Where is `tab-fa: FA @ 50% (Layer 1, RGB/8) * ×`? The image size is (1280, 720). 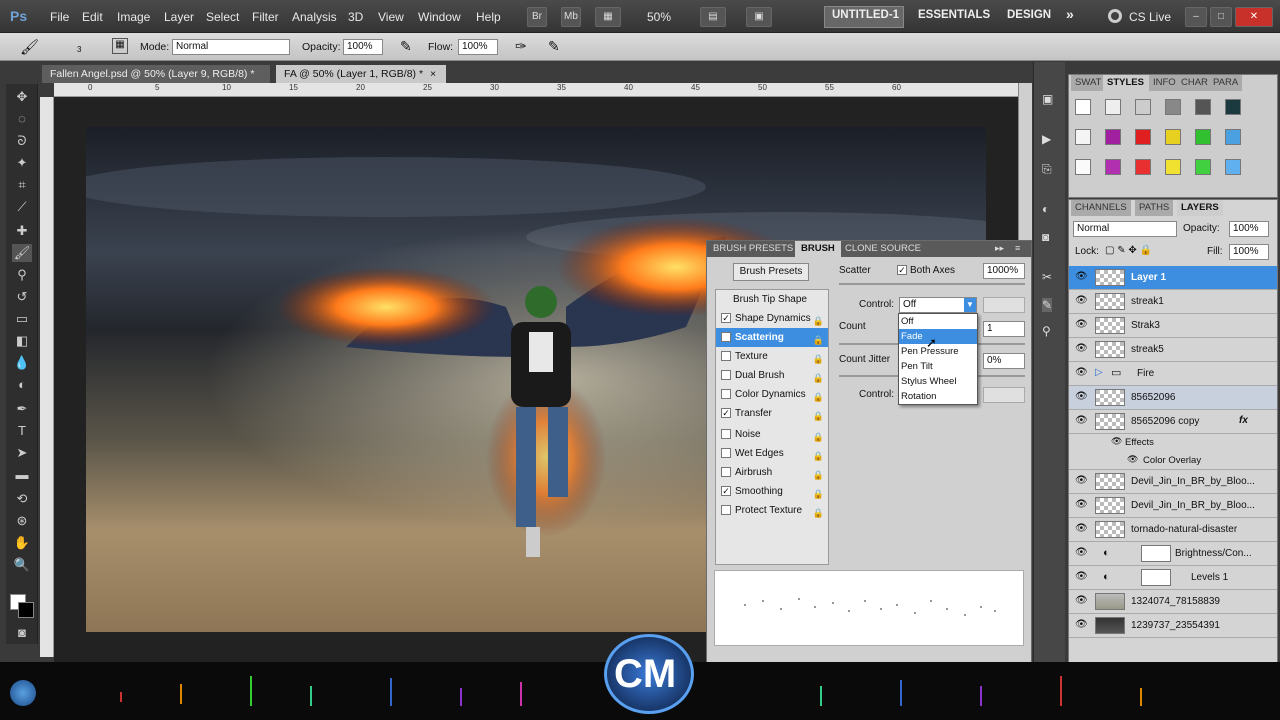 tab-fa: FA @ 50% (Layer 1, RGB/8) * × is located at coordinates (361, 74).